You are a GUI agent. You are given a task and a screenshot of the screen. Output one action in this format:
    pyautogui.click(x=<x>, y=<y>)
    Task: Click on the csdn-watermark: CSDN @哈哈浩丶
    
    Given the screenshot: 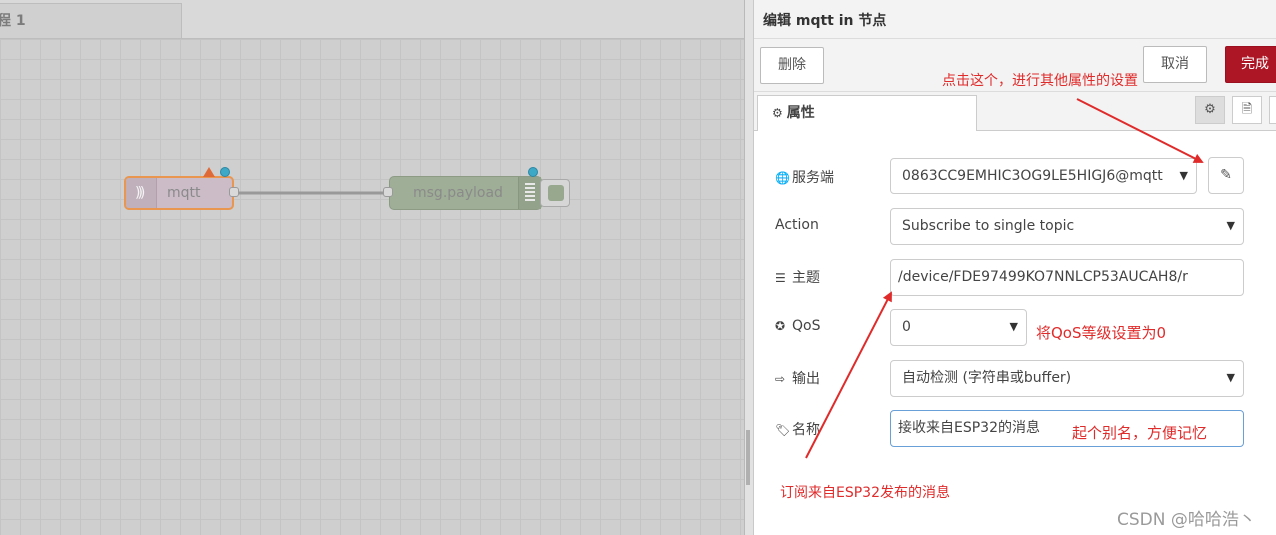 What is the action you would take?
    pyautogui.click(x=1186, y=520)
    